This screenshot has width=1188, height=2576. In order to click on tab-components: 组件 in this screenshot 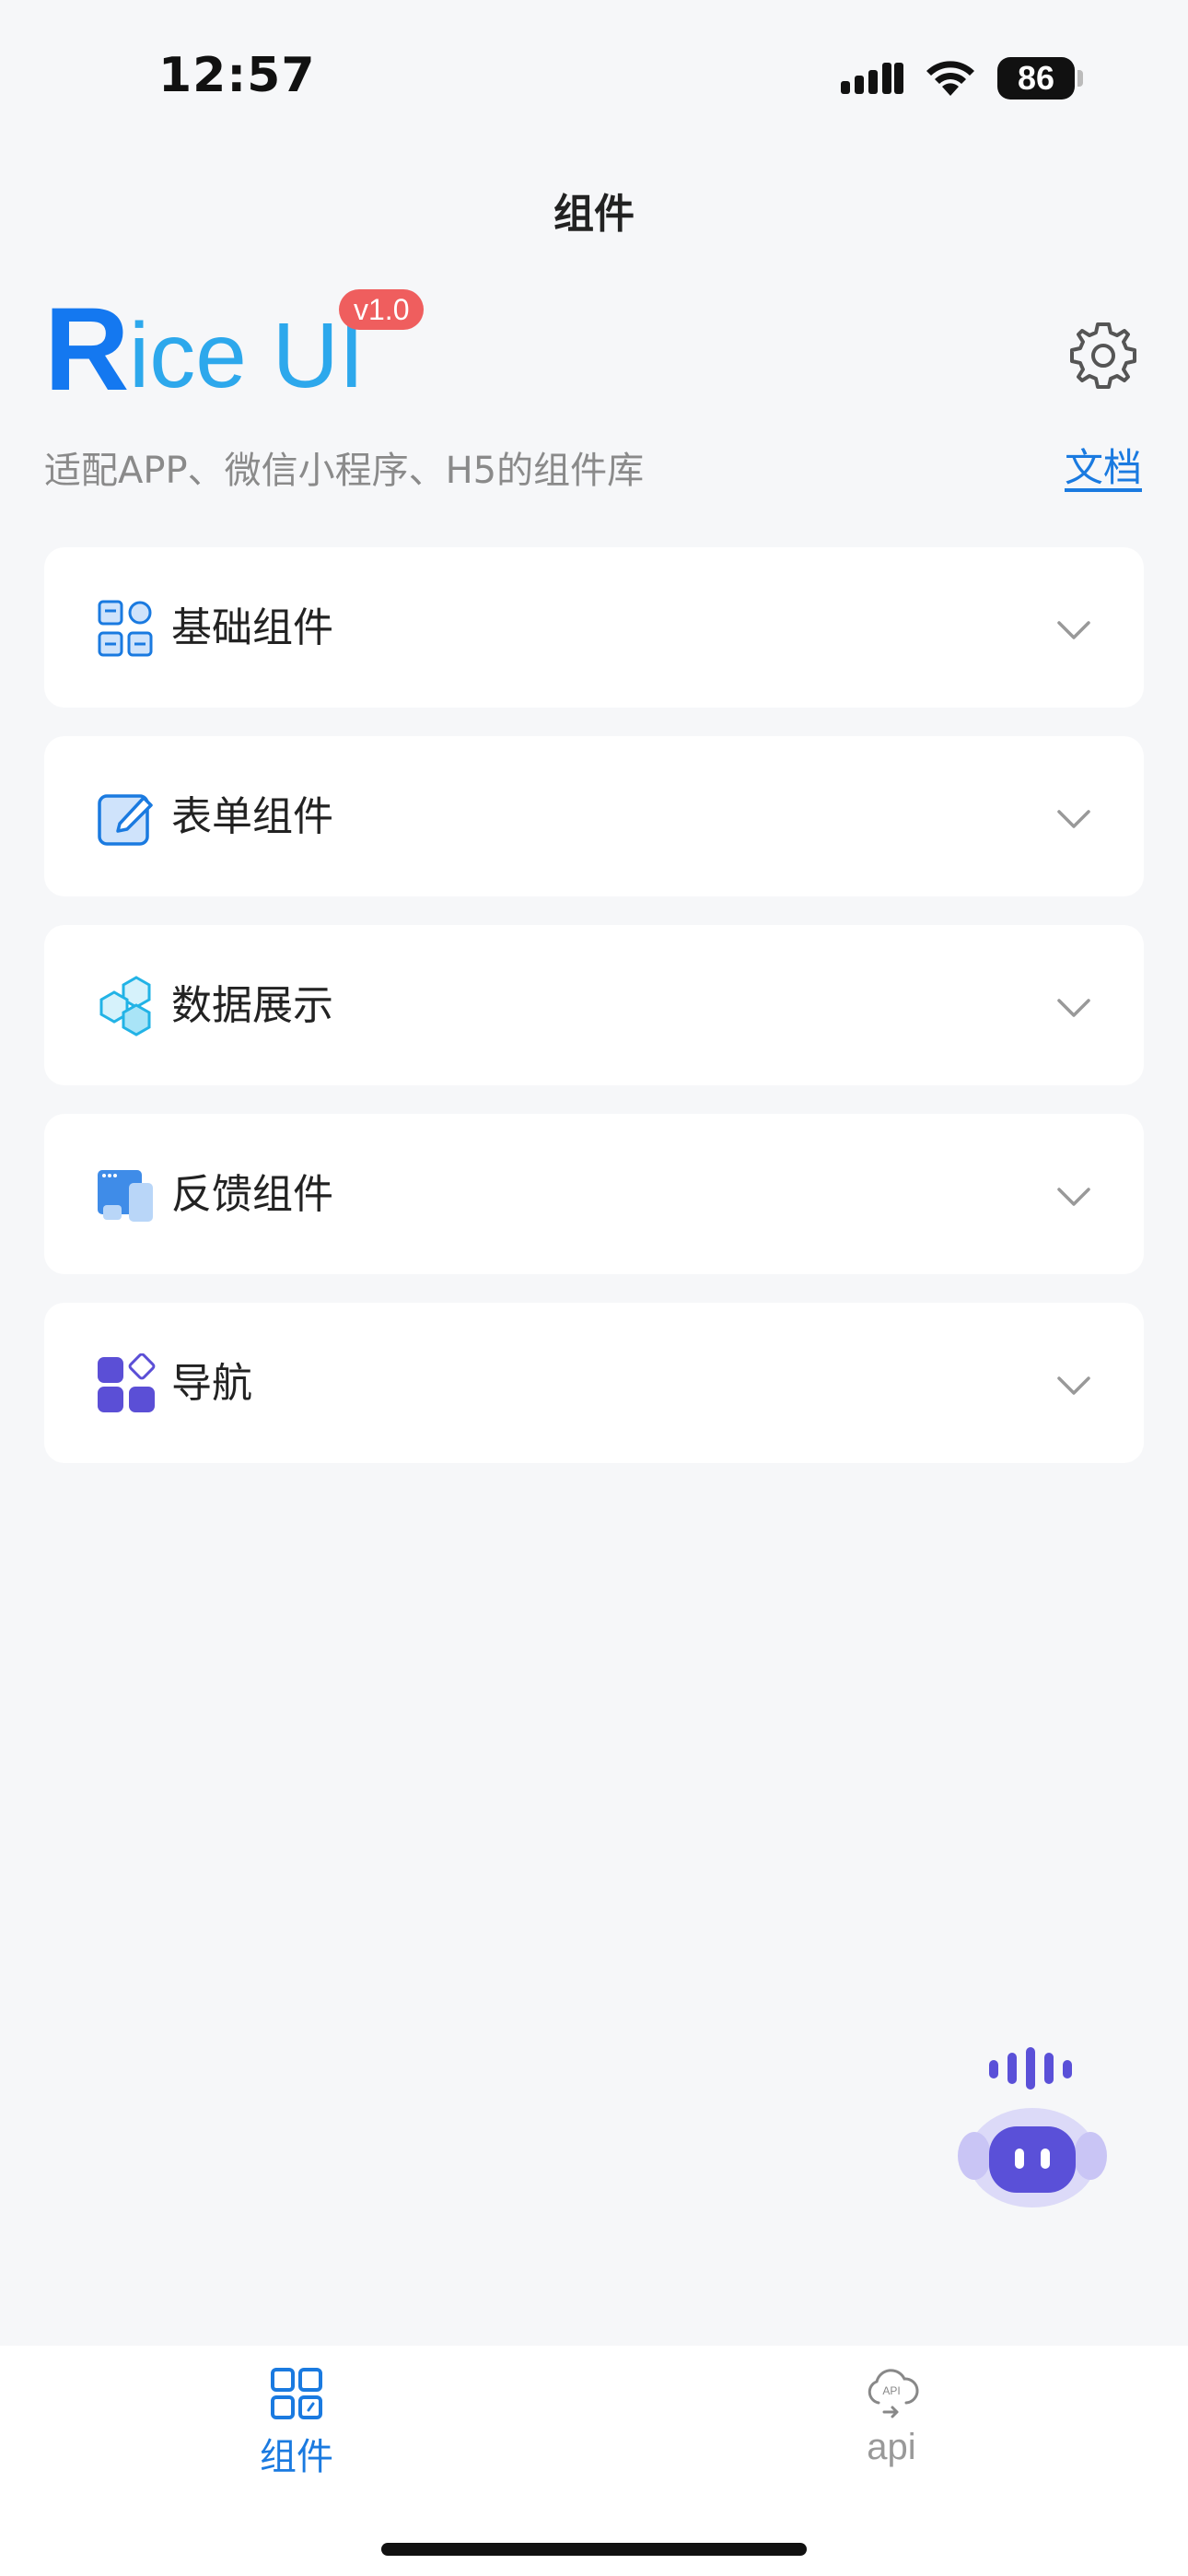, I will do `click(296, 2423)`.